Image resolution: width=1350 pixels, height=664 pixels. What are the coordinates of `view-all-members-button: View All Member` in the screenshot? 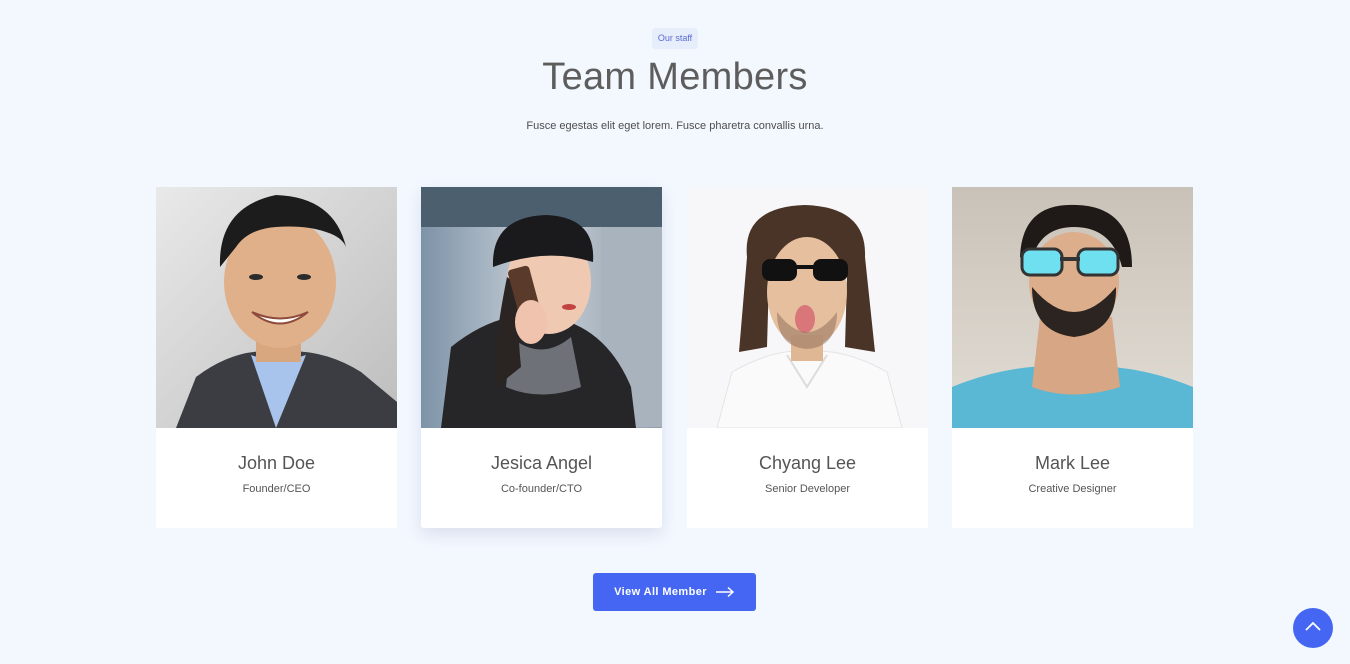 It's located at (674, 592).